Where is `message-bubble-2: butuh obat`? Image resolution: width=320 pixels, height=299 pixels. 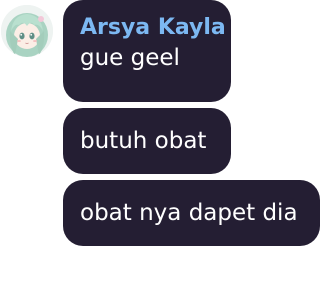 message-bubble-2: butuh obat is located at coordinates (147, 141).